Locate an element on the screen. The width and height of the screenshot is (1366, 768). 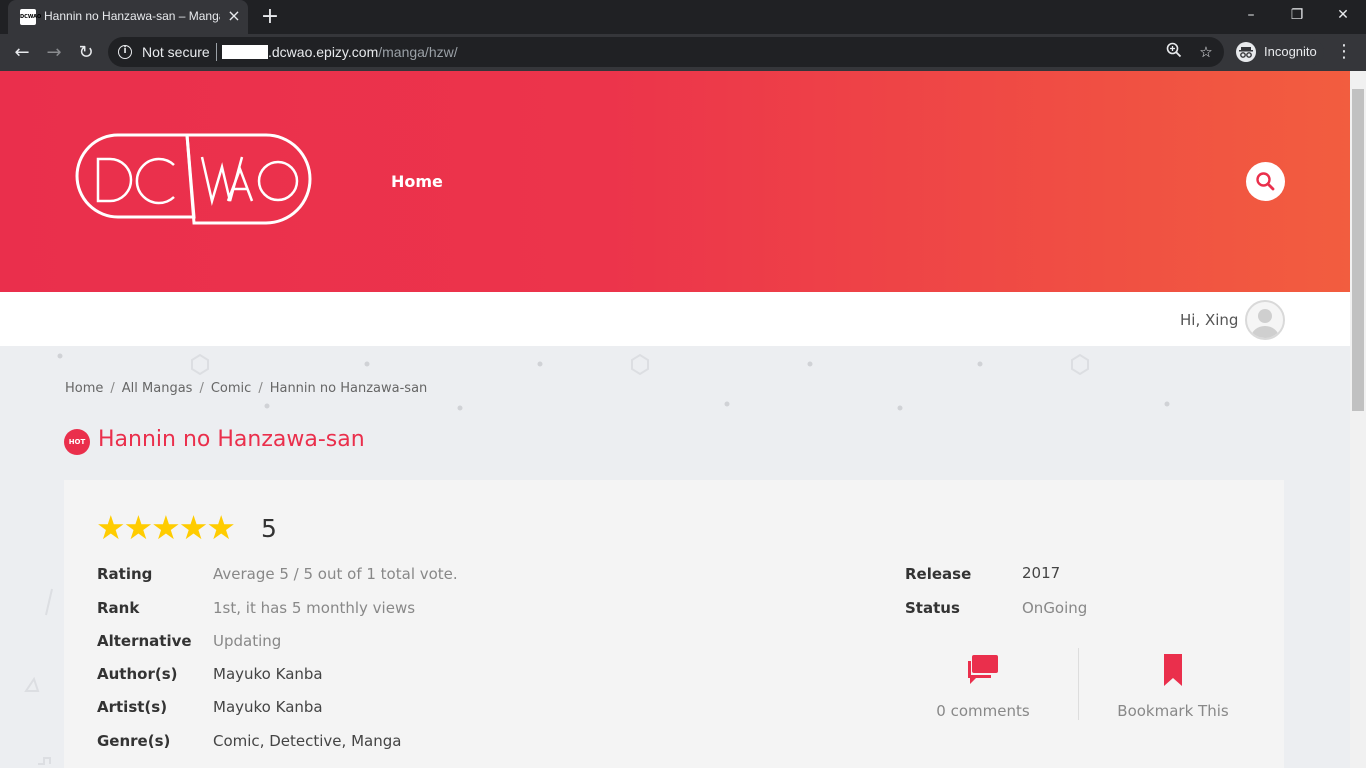
info-icon: i is located at coordinates (125, 52).